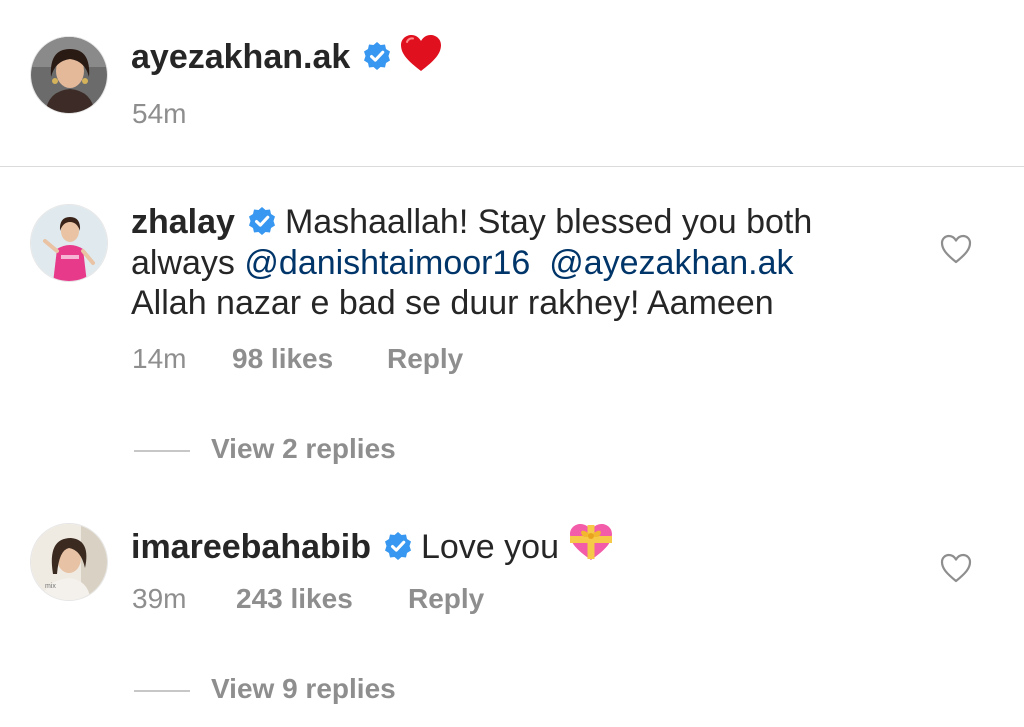 The height and width of the screenshot is (727, 1024). What do you see at coordinates (240, 57) in the screenshot?
I see `post-username: ayezakhan.ak` at bounding box center [240, 57].